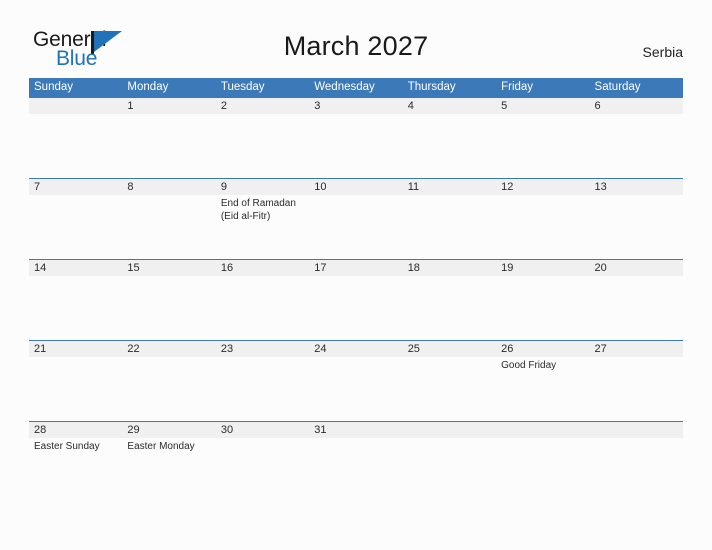  What do you see at coordinates (262, 187) in the screenshot?
I see `day-number-9: 9` at bounding box center [262, 187].